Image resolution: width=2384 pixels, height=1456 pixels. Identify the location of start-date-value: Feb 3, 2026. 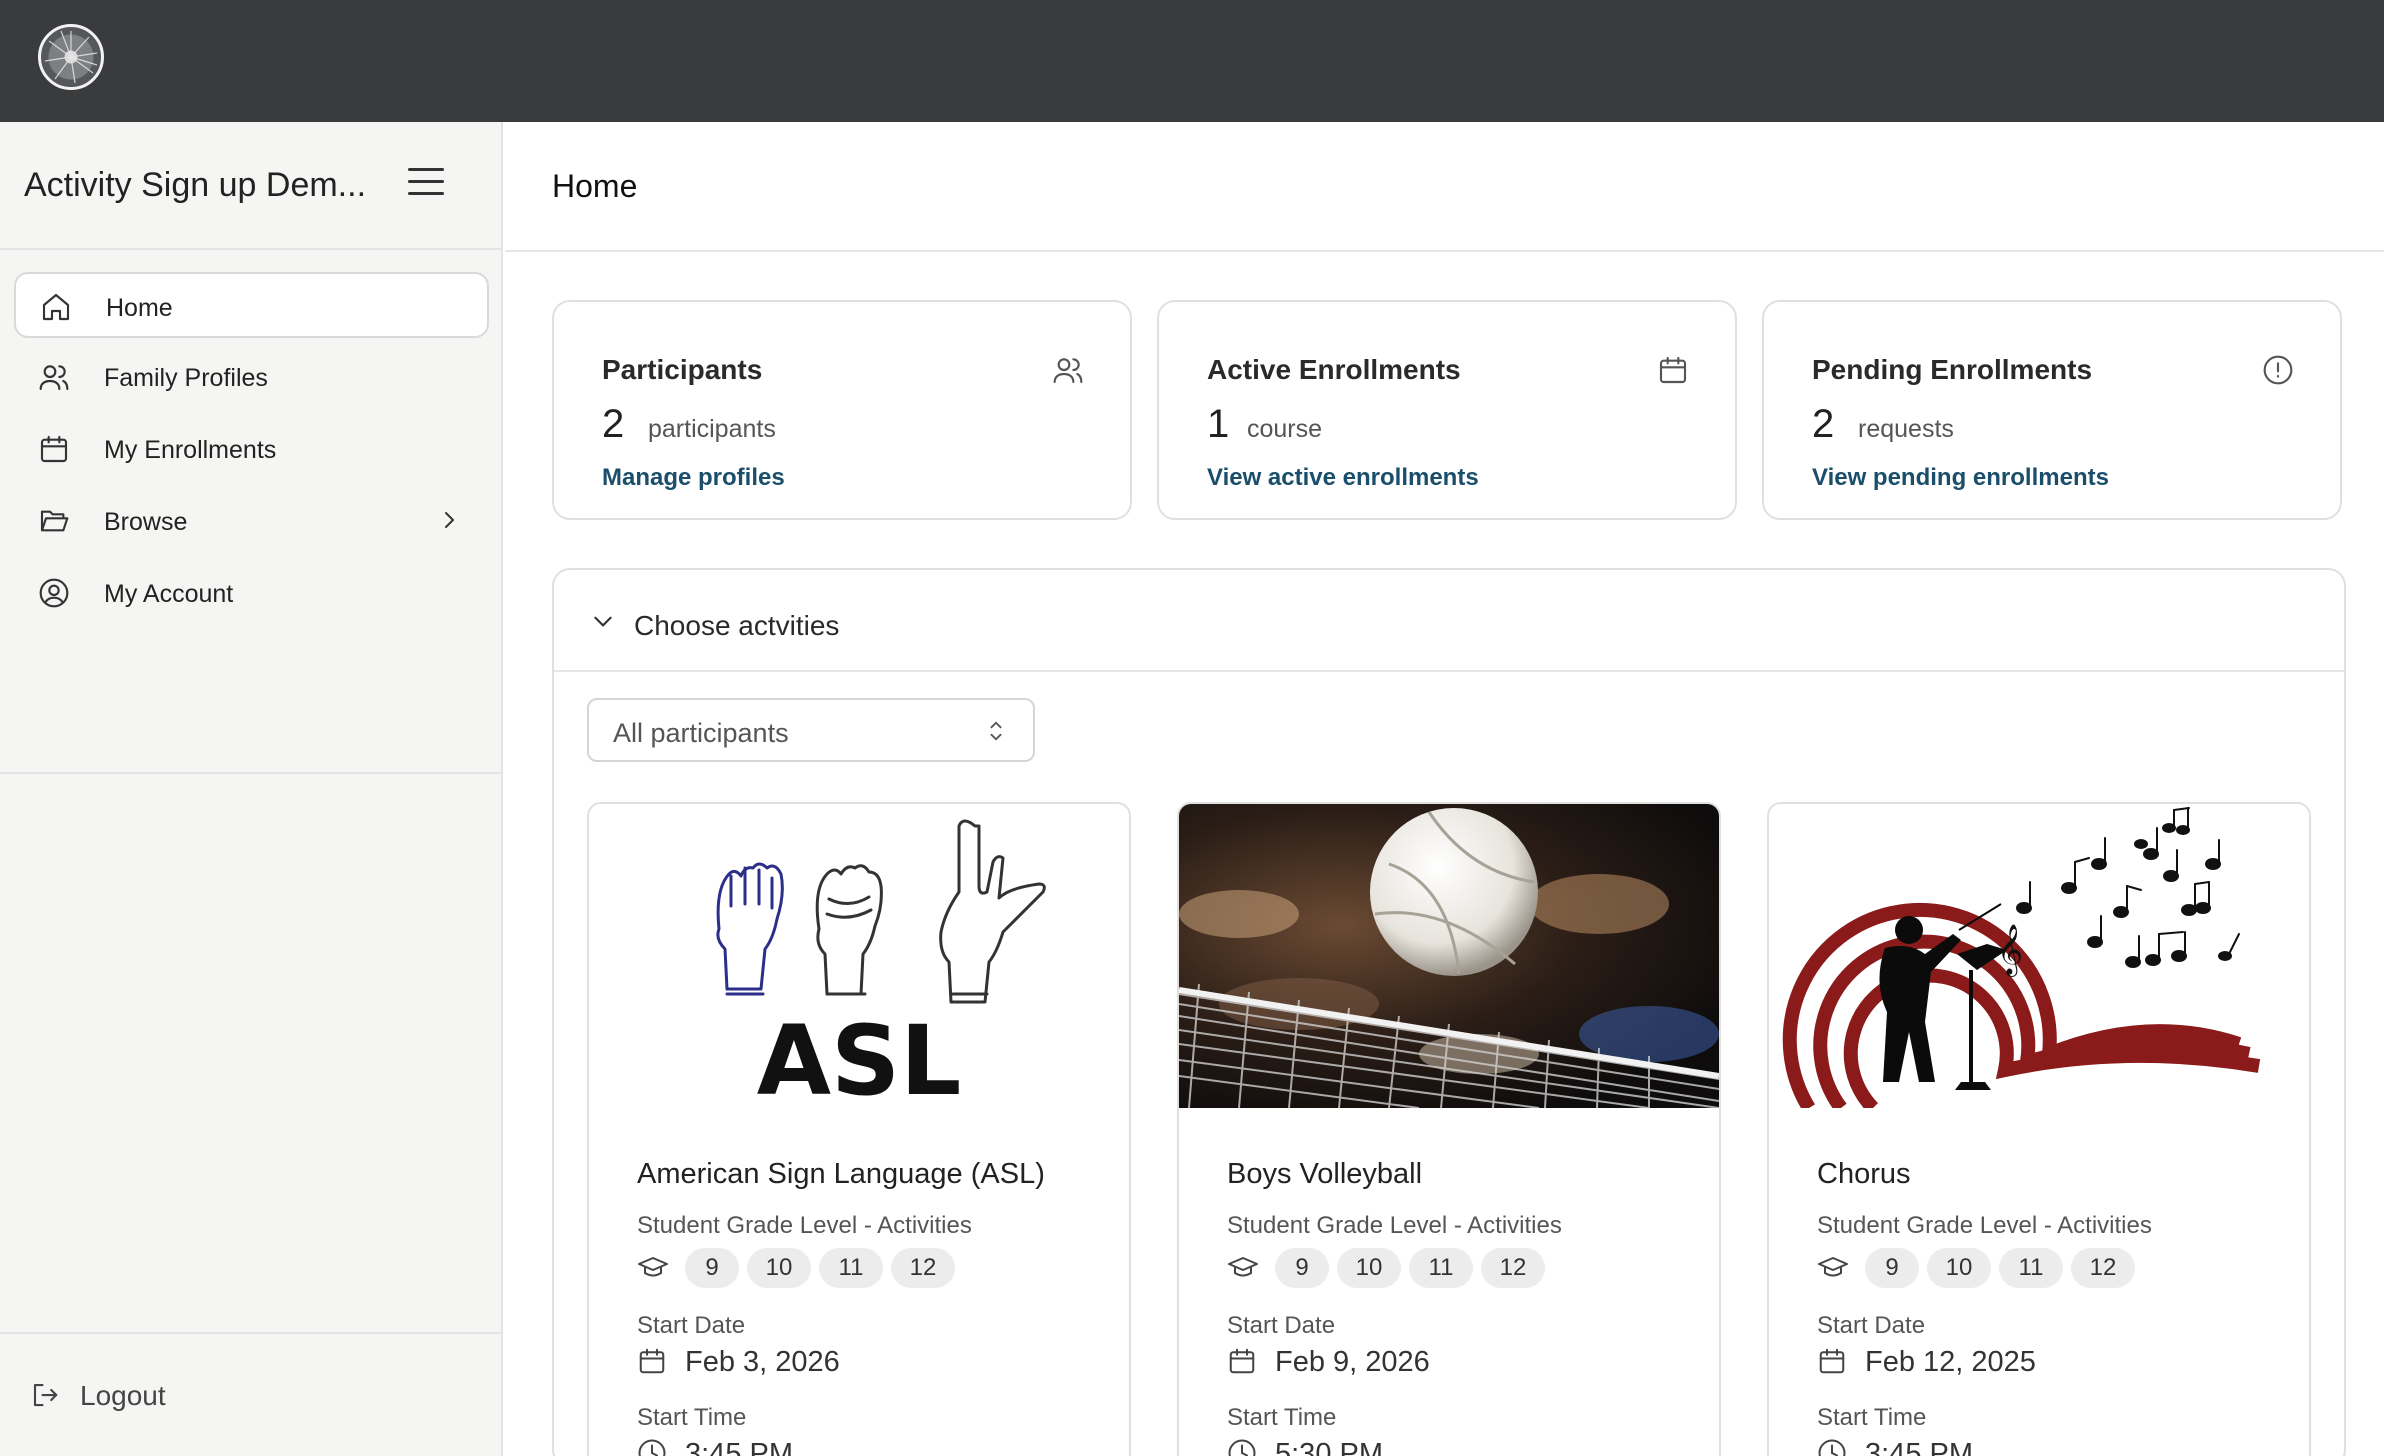
(762, 1362).